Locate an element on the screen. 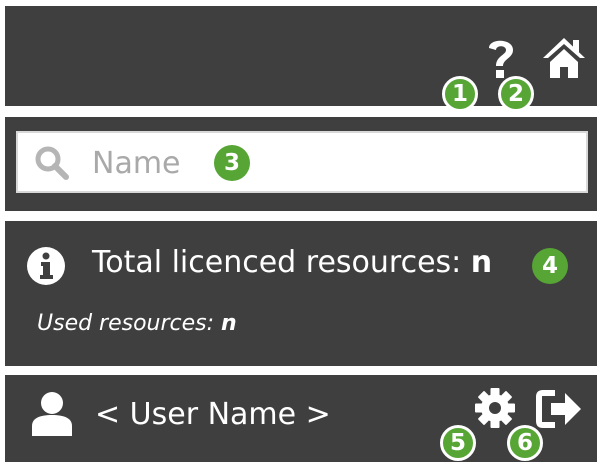  total-resources-text: Total licenced resources: n is located at coordinates (292, 262).